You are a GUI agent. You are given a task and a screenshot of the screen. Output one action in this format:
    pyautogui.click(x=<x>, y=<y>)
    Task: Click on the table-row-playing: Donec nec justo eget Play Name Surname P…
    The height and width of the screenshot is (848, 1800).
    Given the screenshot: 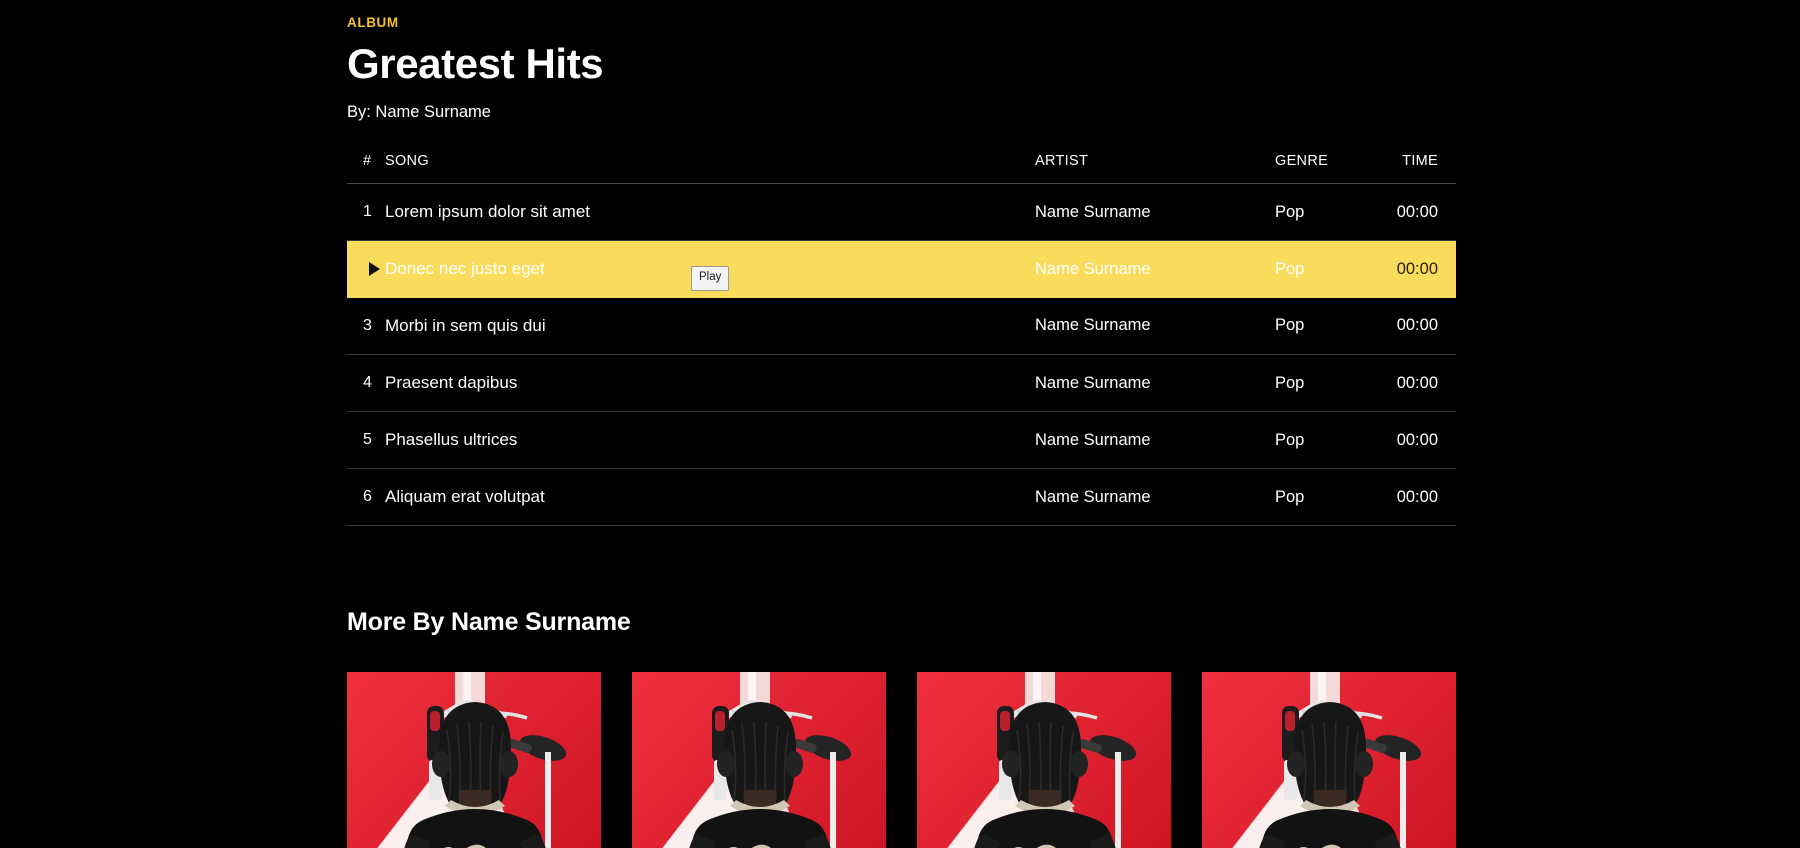 What is the action you would take?
    pyautogui.click(x=901, y=269)
    